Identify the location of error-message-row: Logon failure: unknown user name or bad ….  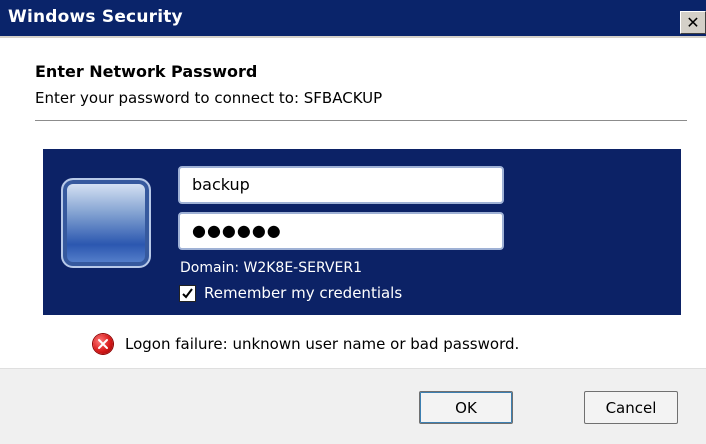
(306, 344).